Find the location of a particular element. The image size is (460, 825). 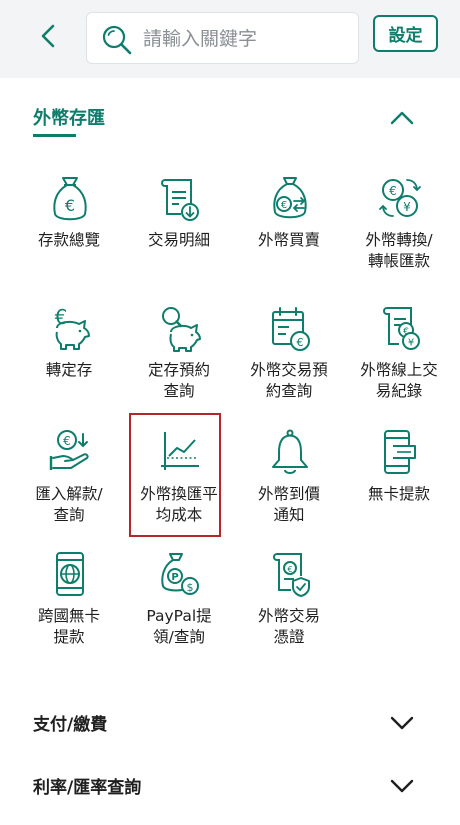

euro-piggy-bank-icon: € is located at coordinates (72, 327).